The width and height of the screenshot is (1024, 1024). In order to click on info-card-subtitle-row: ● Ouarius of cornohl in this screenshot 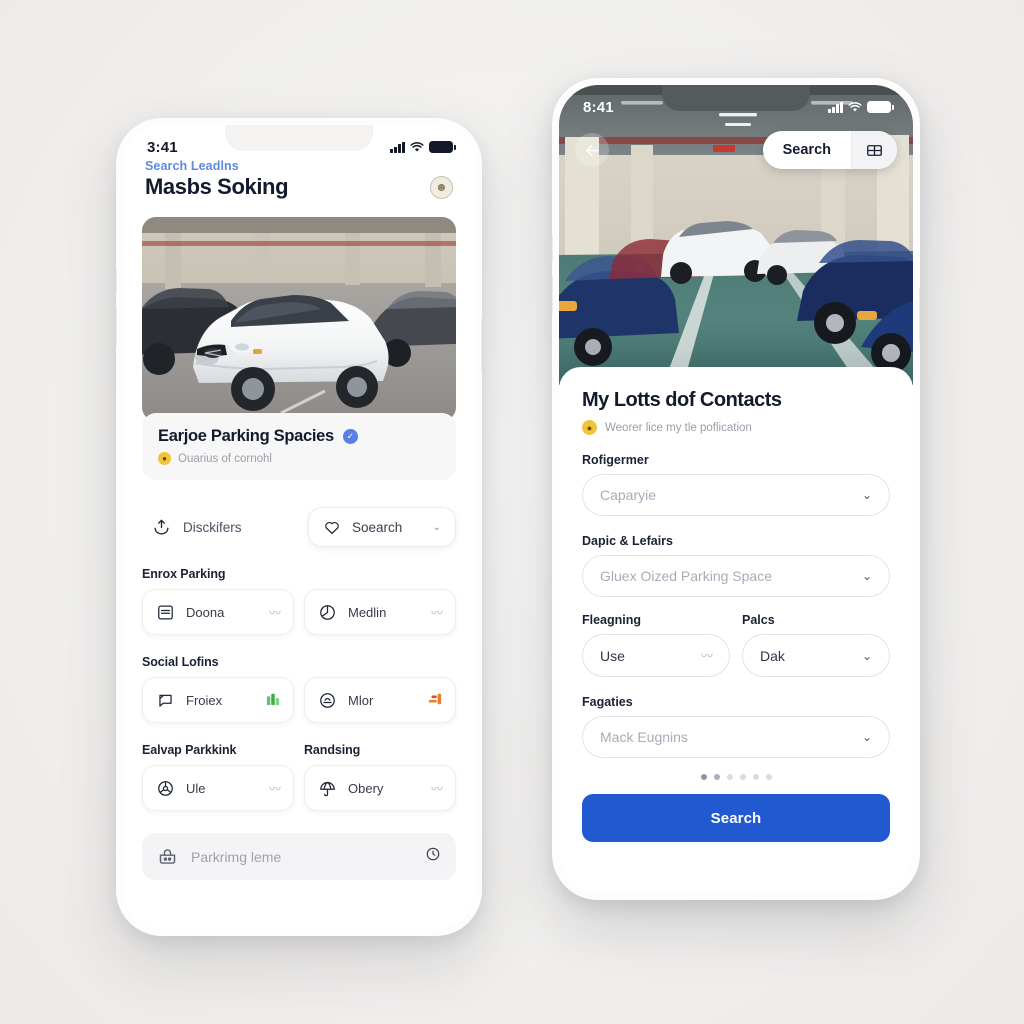, I will do `click(299, 458)`.